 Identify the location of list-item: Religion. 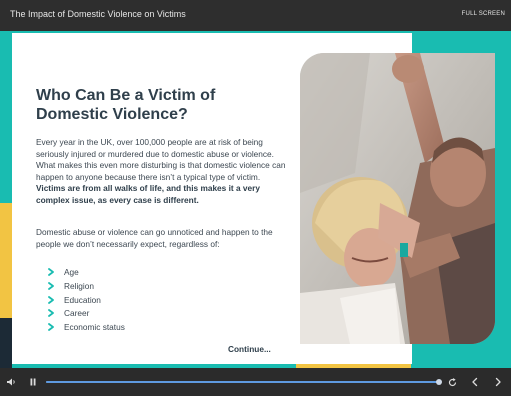
(86, 287).